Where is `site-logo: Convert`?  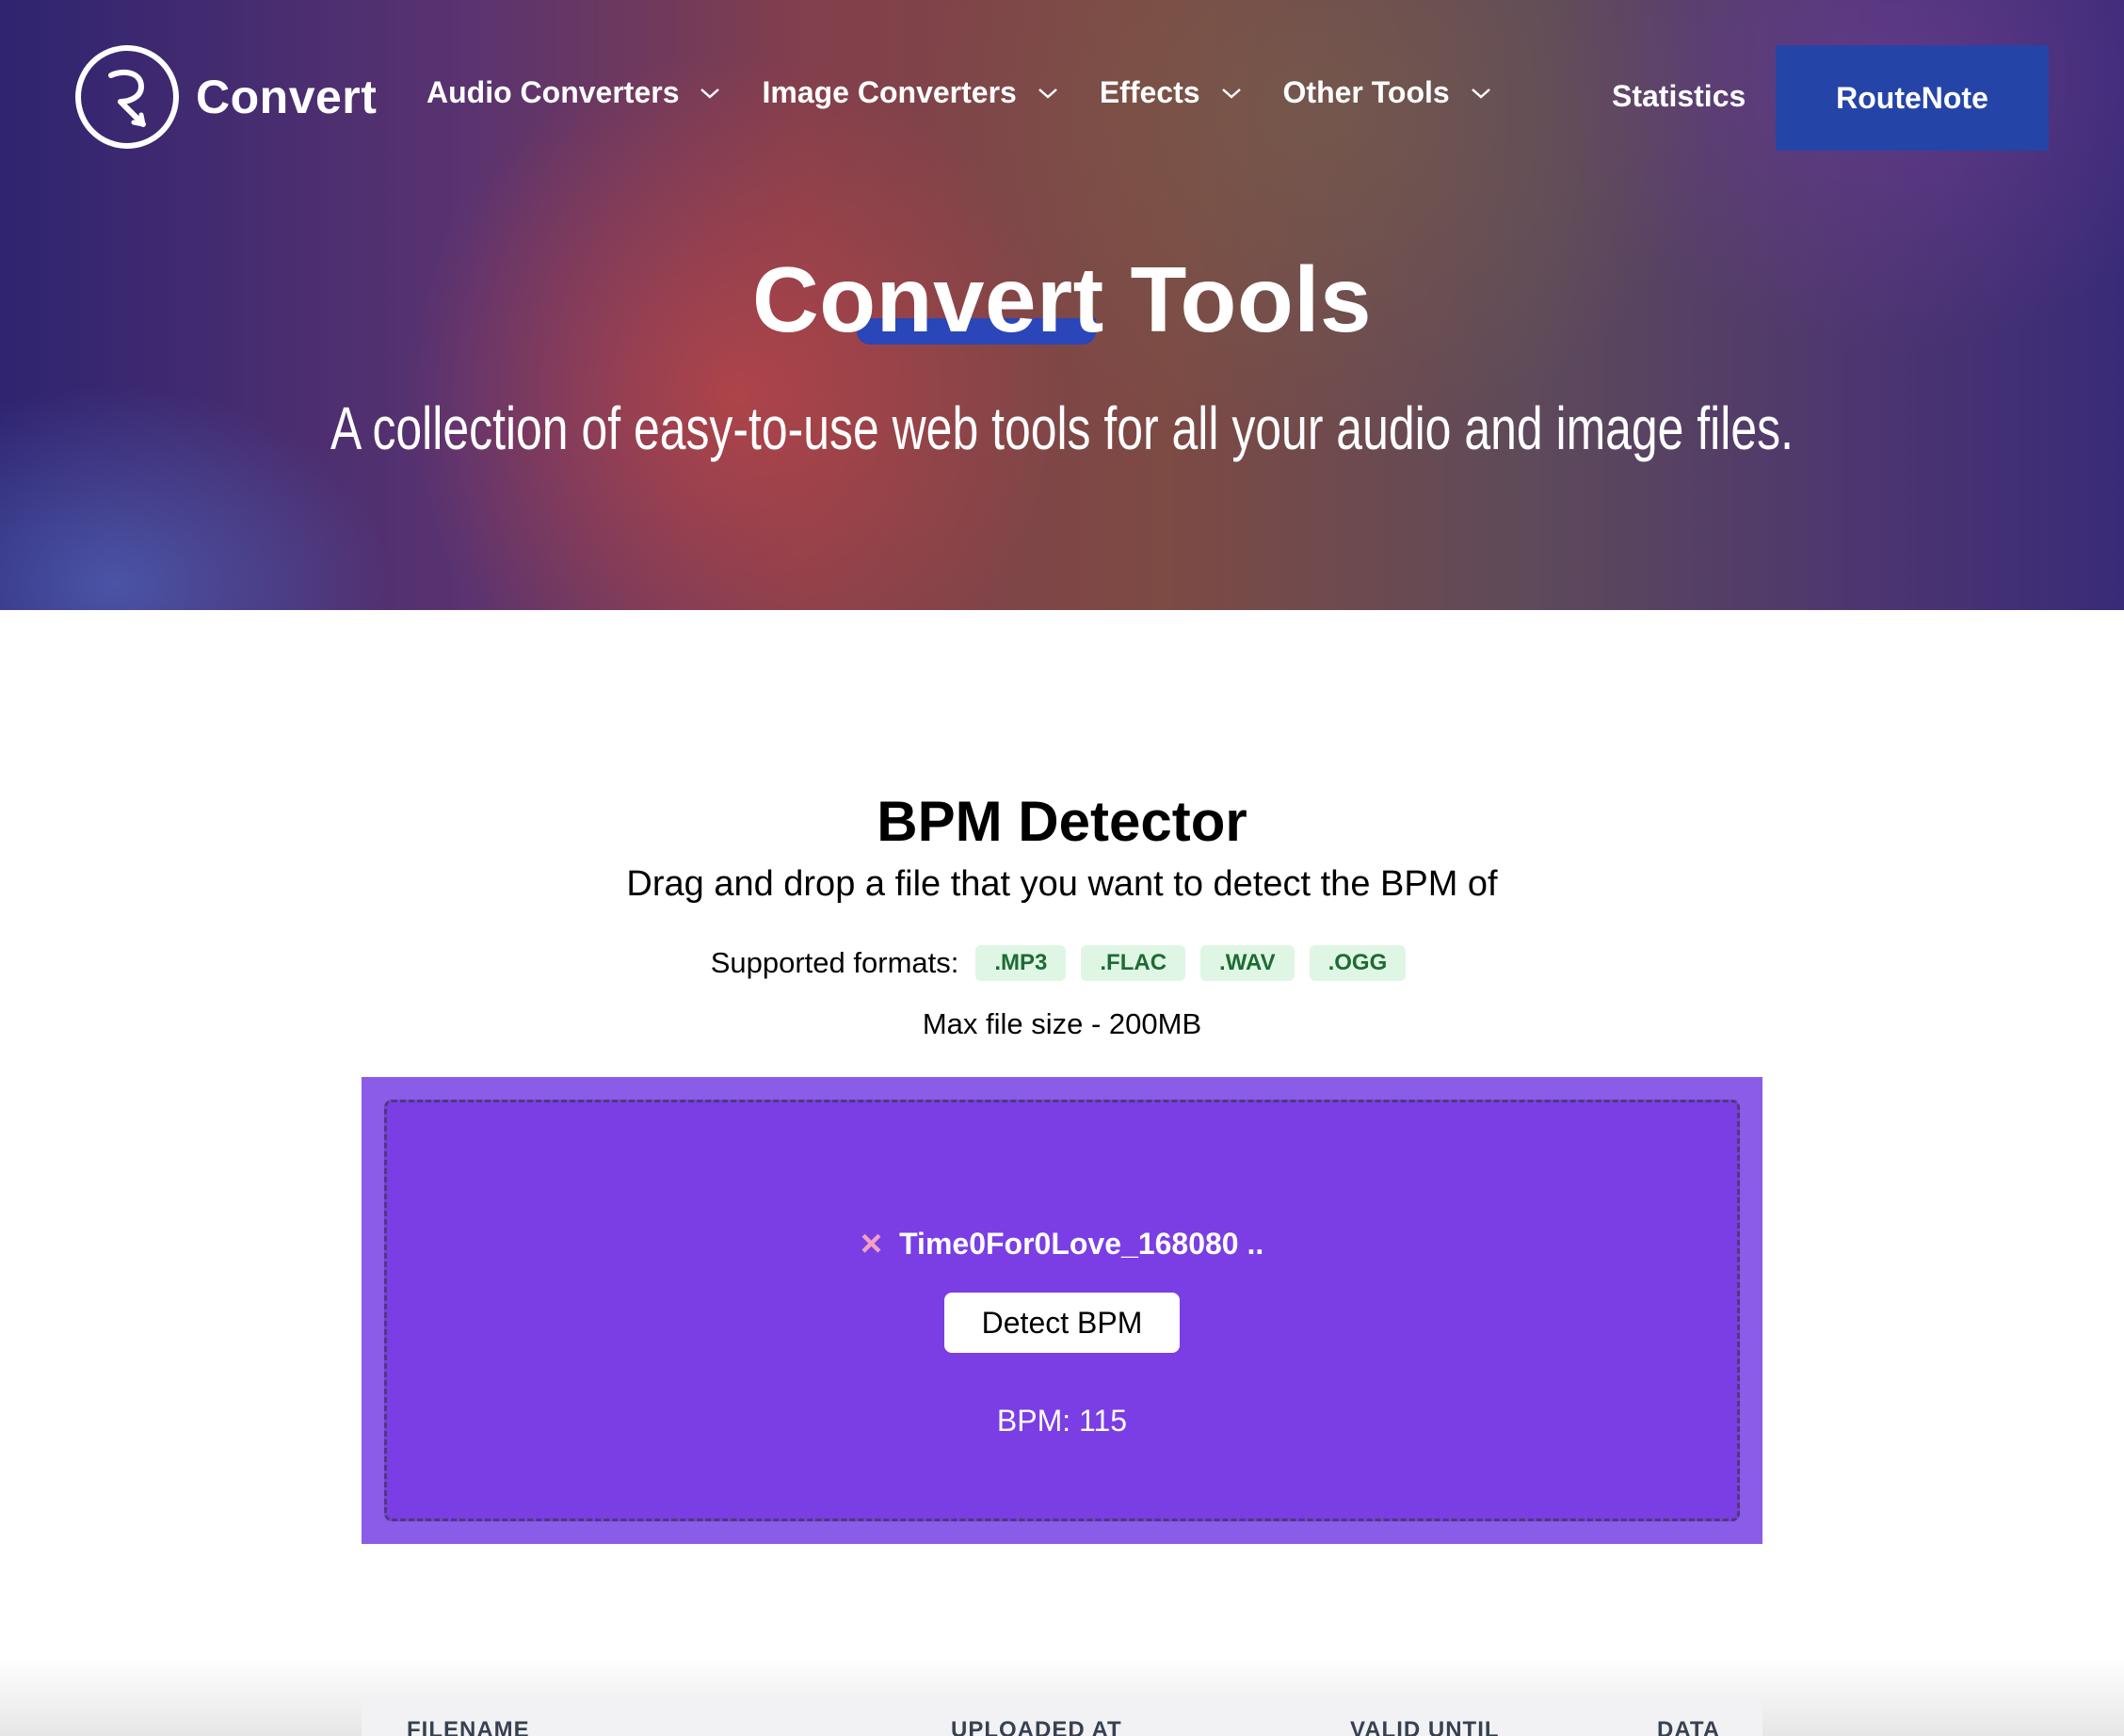
site-logo: Convert is located at coordinates (225, 97).